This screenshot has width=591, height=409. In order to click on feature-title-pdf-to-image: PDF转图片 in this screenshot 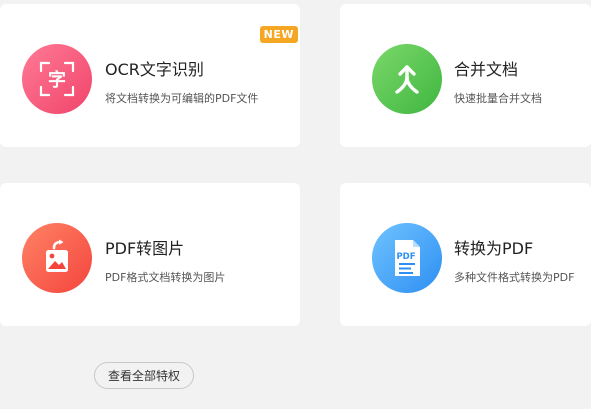, I will do `click(145, 248)`.